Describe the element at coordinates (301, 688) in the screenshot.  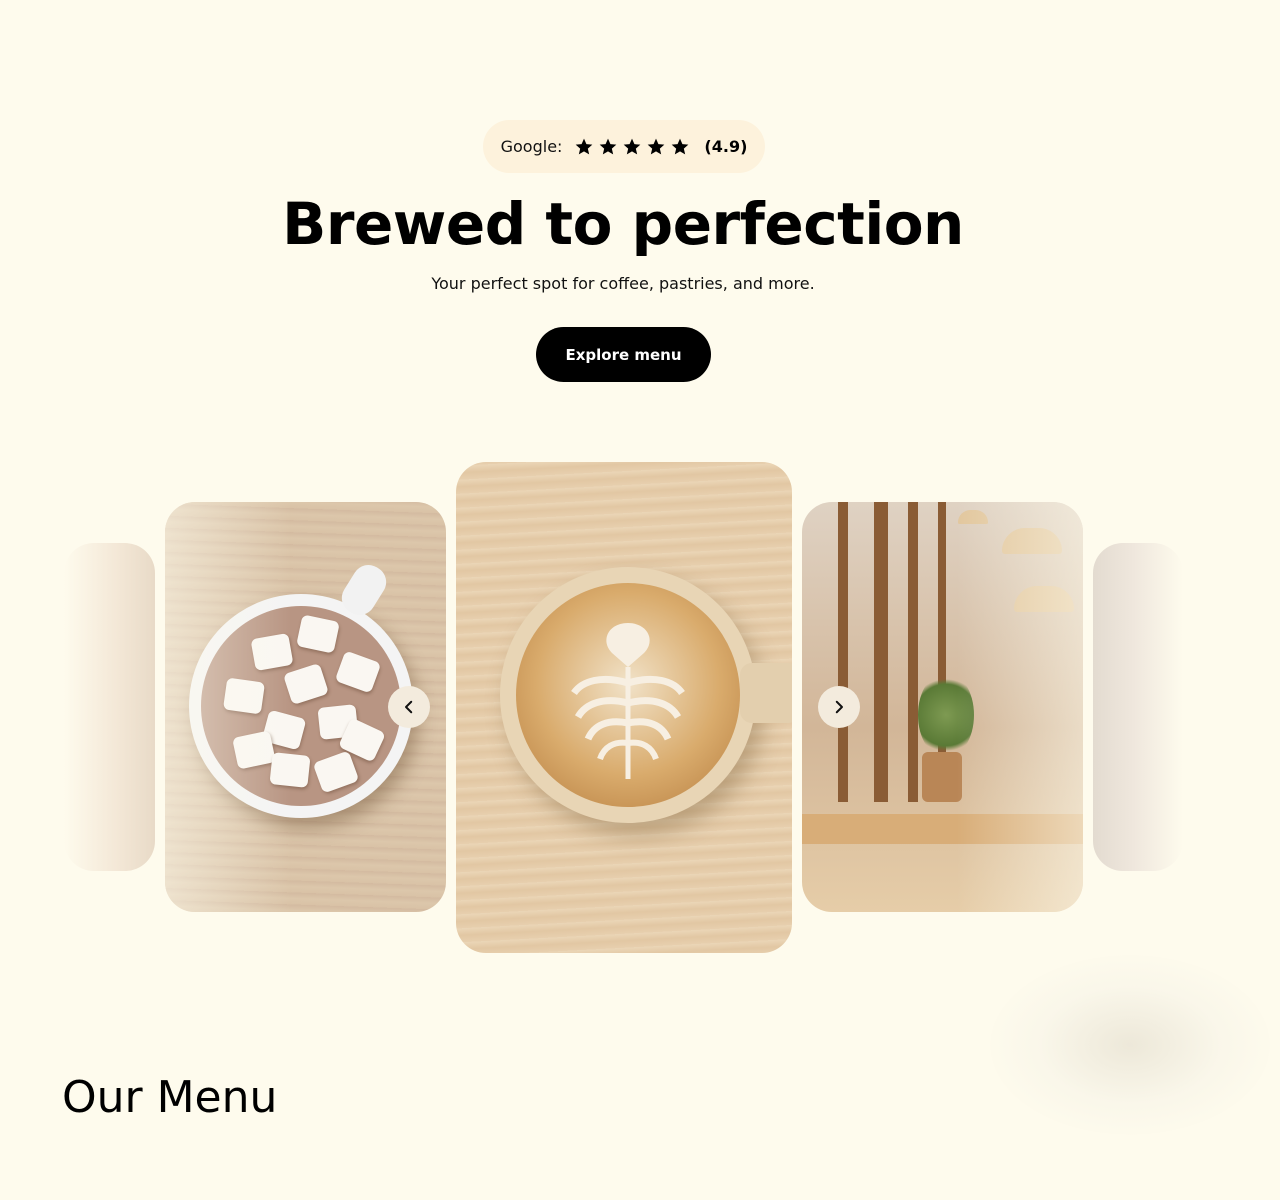
I see `cocoa-mug` at that location.